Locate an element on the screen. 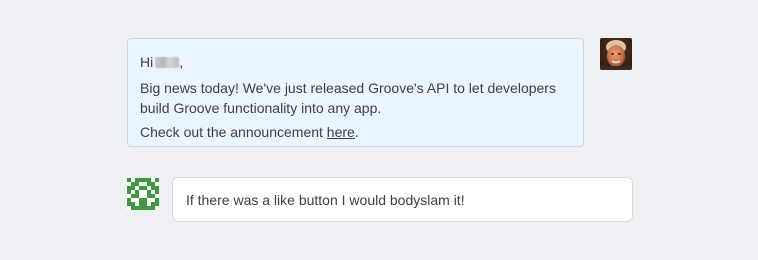 The height and width of the screenshot is (260, 758). identicon-avatar-icon is located at coordinates (143, 194).